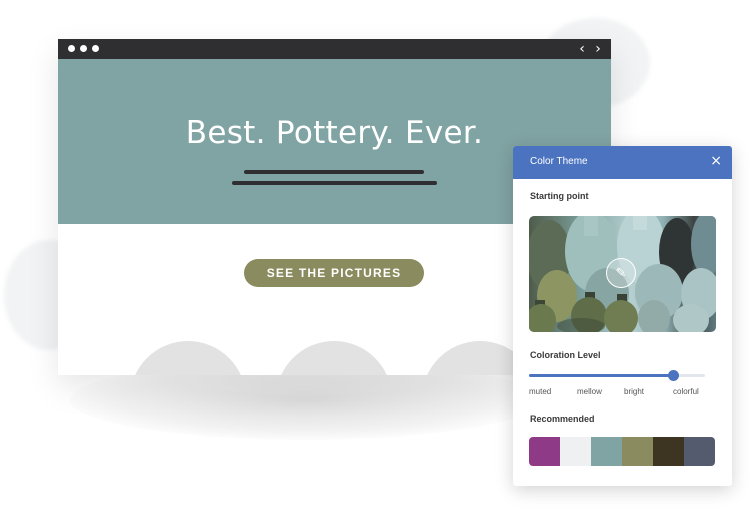  I want to click on eyedropper-icon: ✎, so click(621, 273).